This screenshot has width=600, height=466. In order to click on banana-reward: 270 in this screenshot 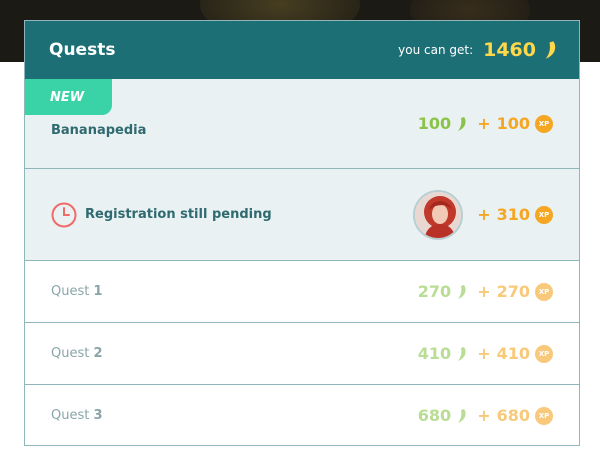, I will do `click(442, 291)`.